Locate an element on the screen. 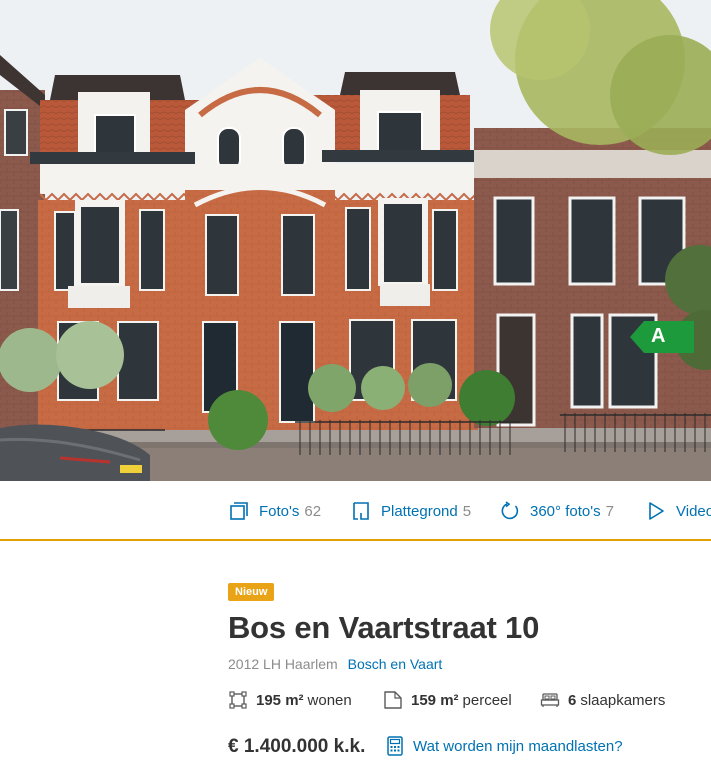 The width and height of the screenshot is (711, 771). neighbourhood-link: Bosch en Vaart is located at coordinates (395, 664).